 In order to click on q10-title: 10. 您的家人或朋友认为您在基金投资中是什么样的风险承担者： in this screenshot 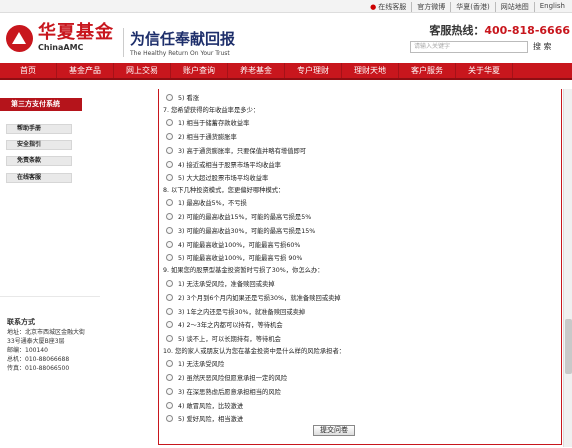, I will do `click(254, 351)`.